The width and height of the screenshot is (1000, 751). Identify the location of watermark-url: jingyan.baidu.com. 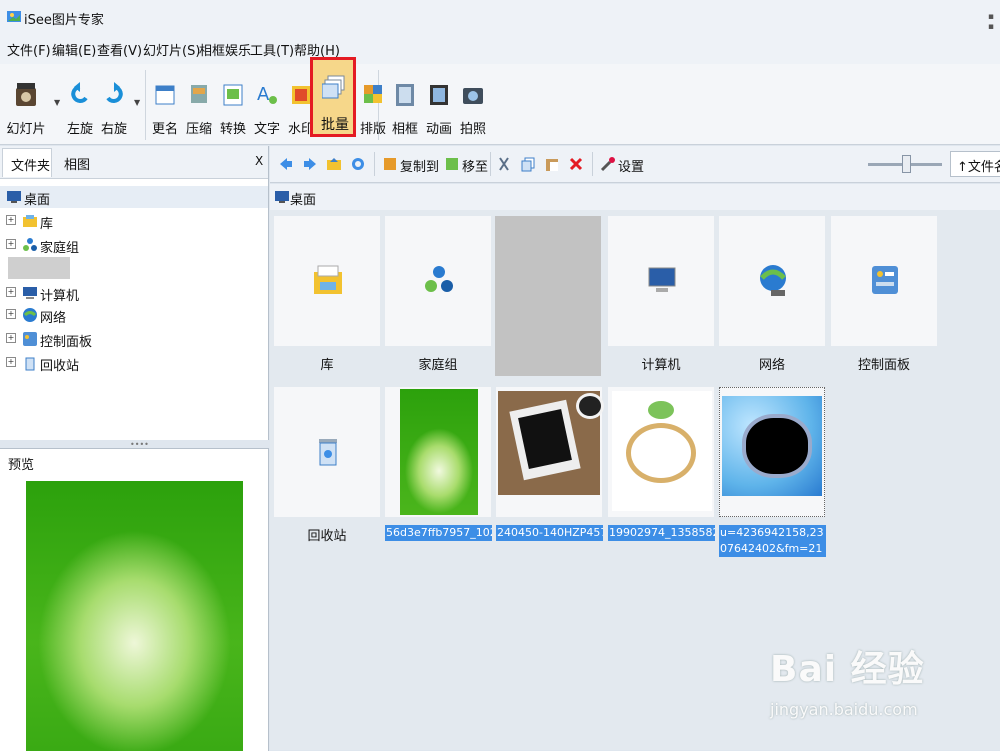
(844, 709).